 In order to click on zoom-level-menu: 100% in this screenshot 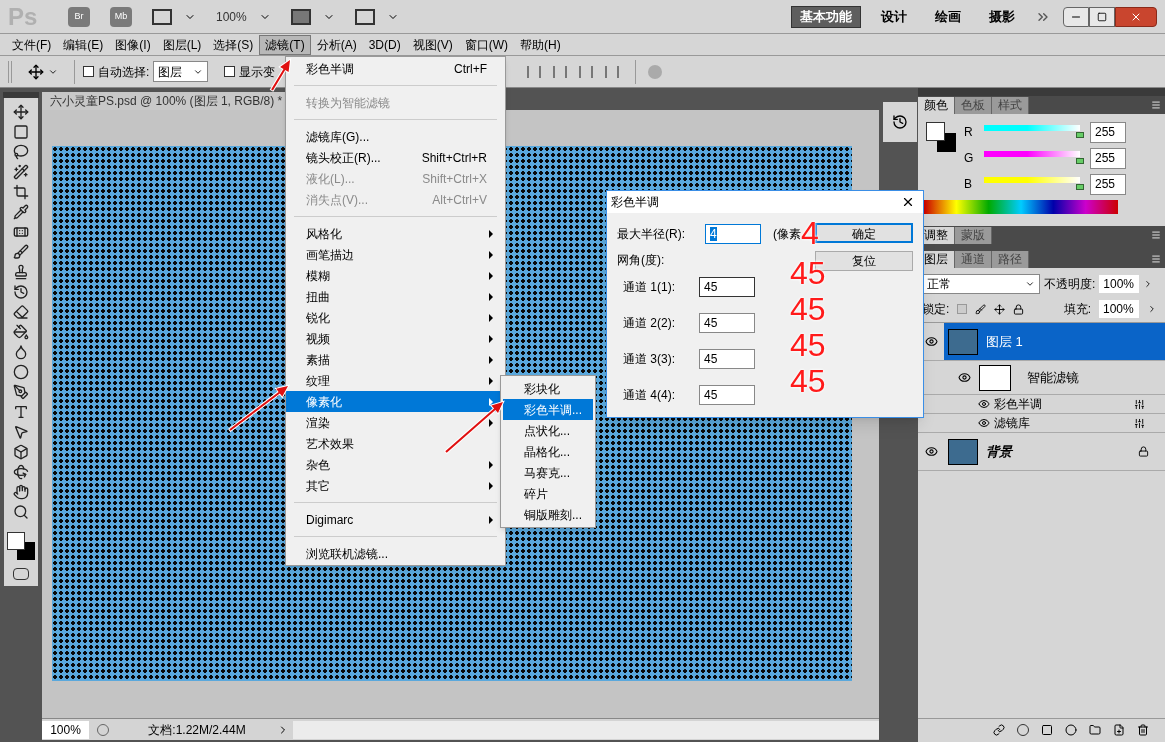, I will do `click(231, 16)`.